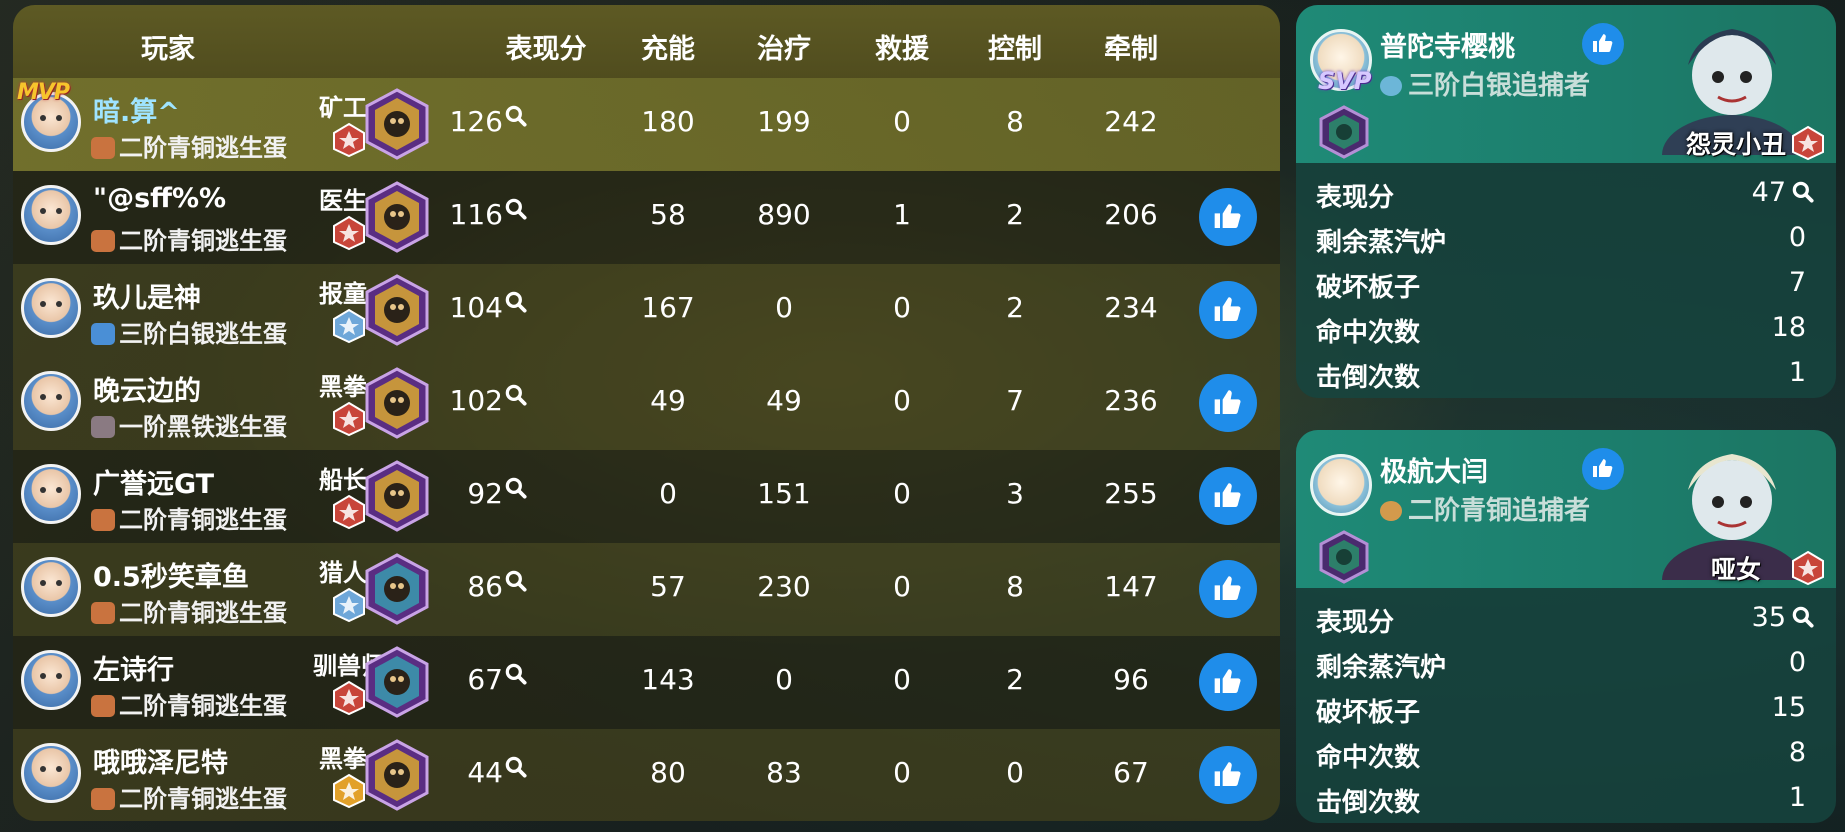  I want to click on header-score: 表现分, so click(546, 49).